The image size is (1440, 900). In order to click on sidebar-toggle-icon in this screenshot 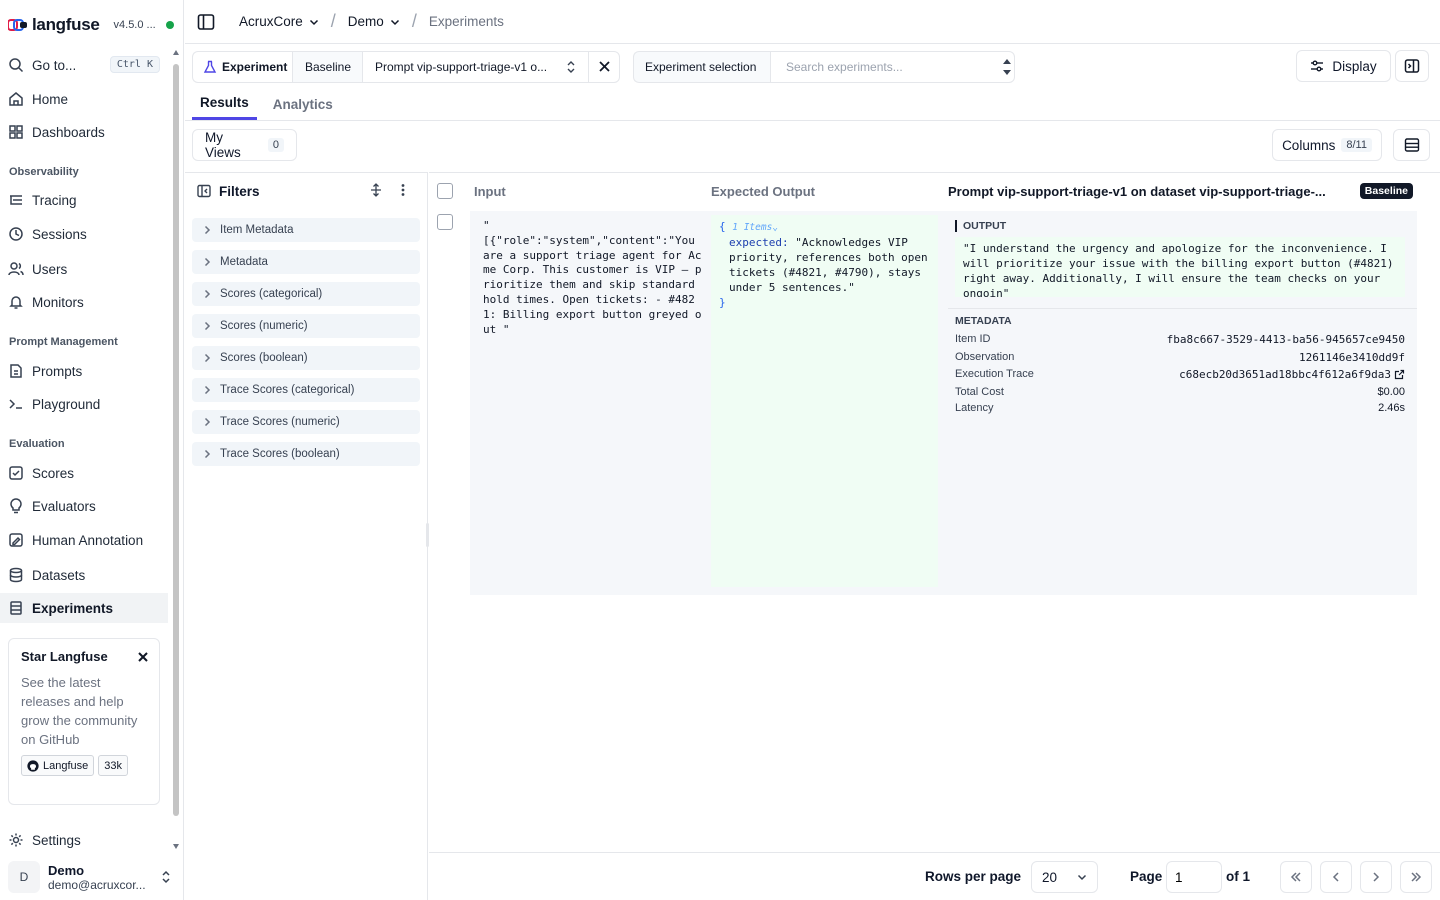, I will do `click(206, 21)`.